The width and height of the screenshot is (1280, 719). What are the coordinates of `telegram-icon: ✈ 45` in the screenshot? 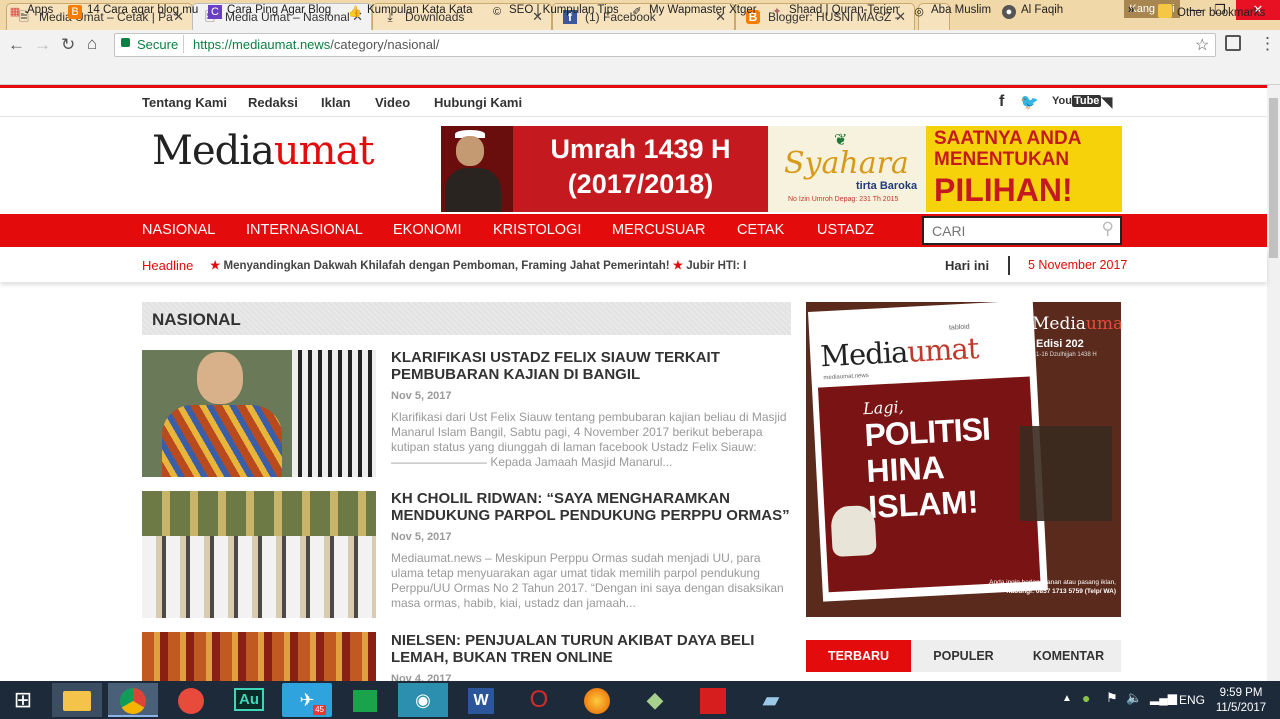 It's located at (307, 700).